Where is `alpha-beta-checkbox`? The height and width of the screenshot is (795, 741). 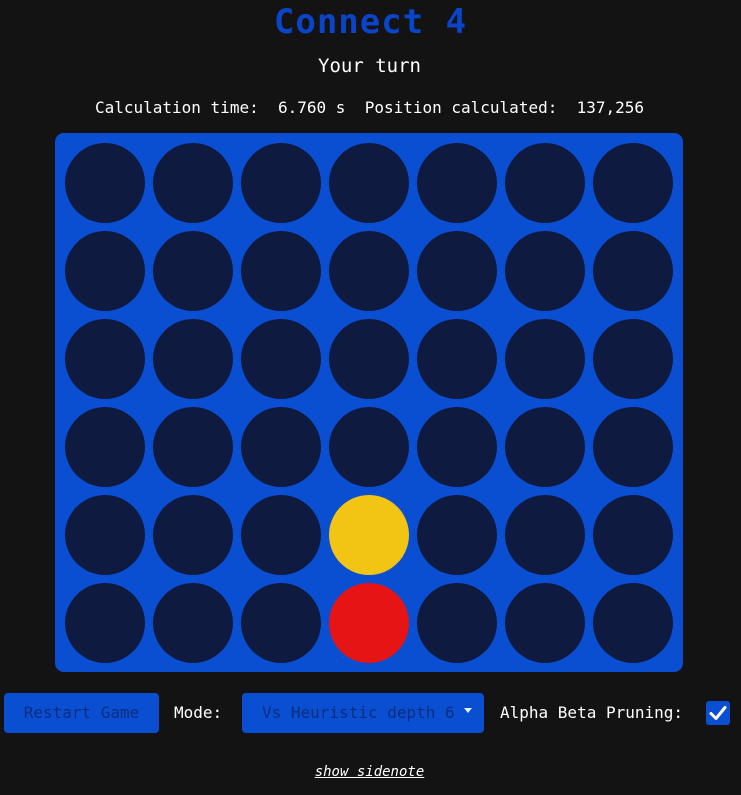 alpha-beta-checkbox is located at coordinates (718, 713).